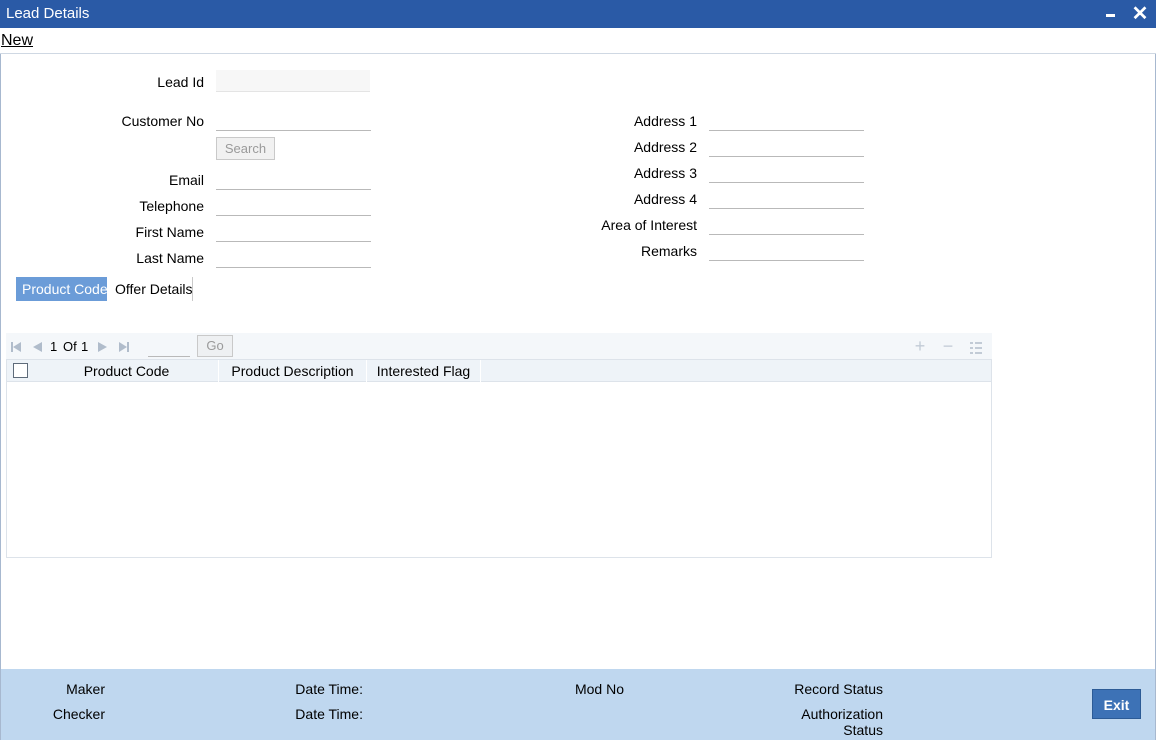  Describe the element at coordinates (665, 199) in the screenshot. I see `address4-label: Address 4` at that location.